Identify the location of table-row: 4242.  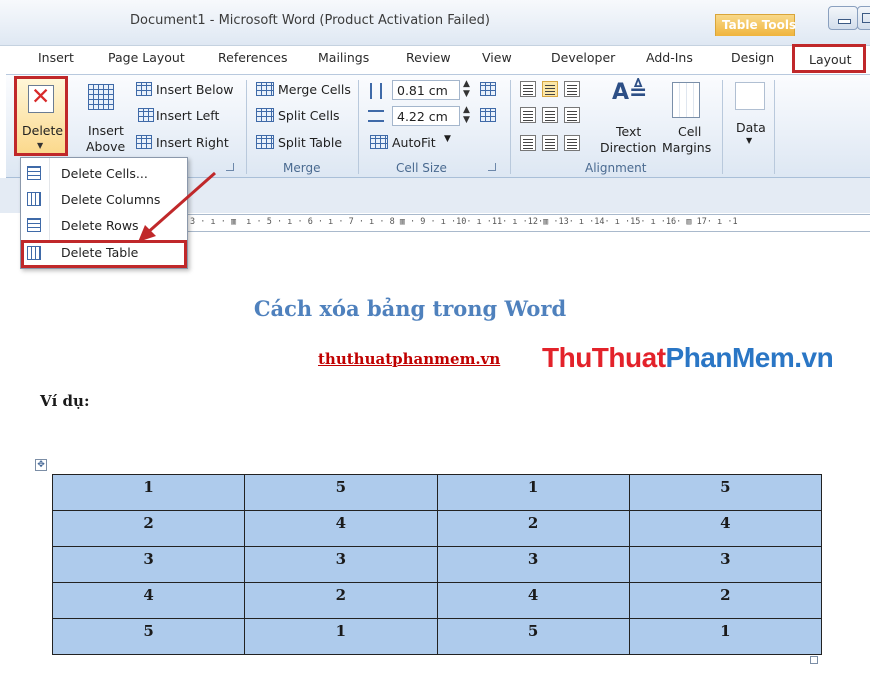
(437, 600).